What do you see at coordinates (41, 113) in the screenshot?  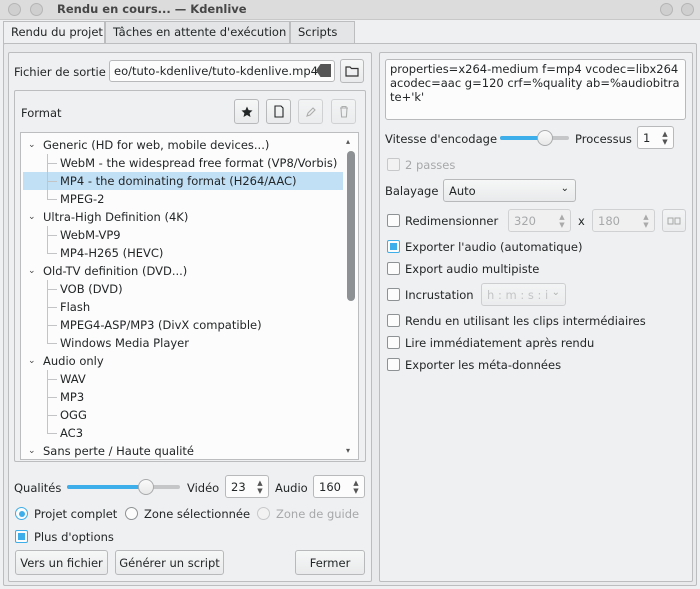 I see `format-label: Format` at bounding box center [41, 113].